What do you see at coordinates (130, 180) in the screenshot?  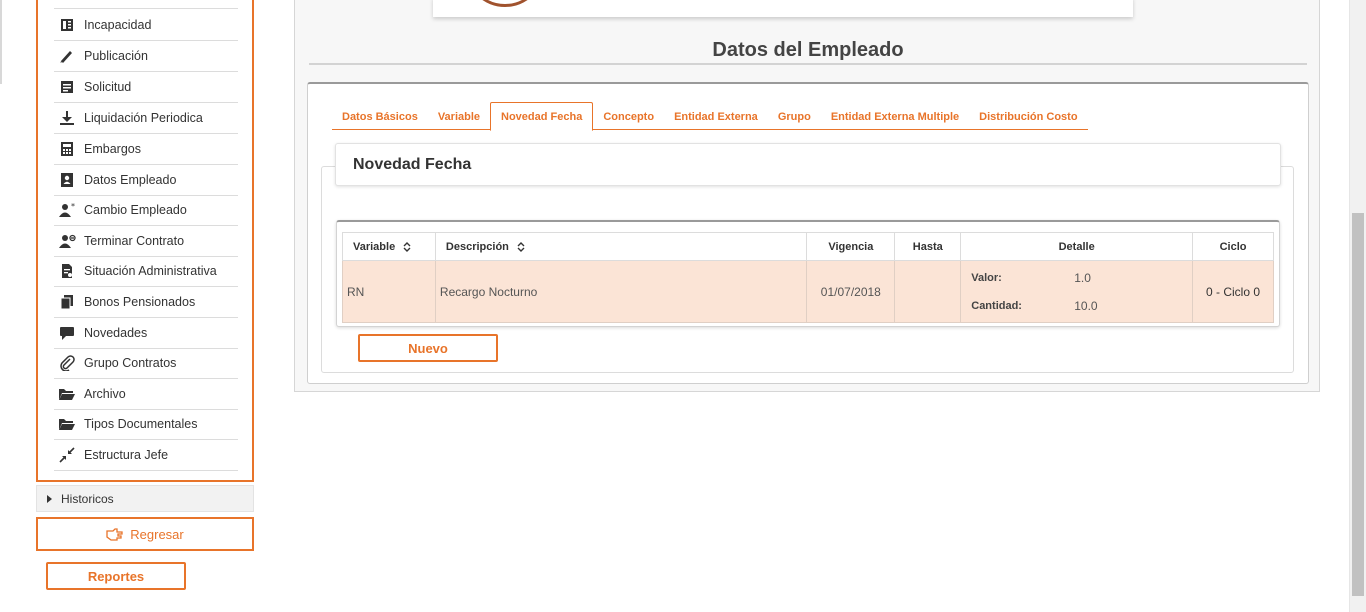 I see `sidebar-item-label: Datos Empleado` at bounding box center [130, 180].